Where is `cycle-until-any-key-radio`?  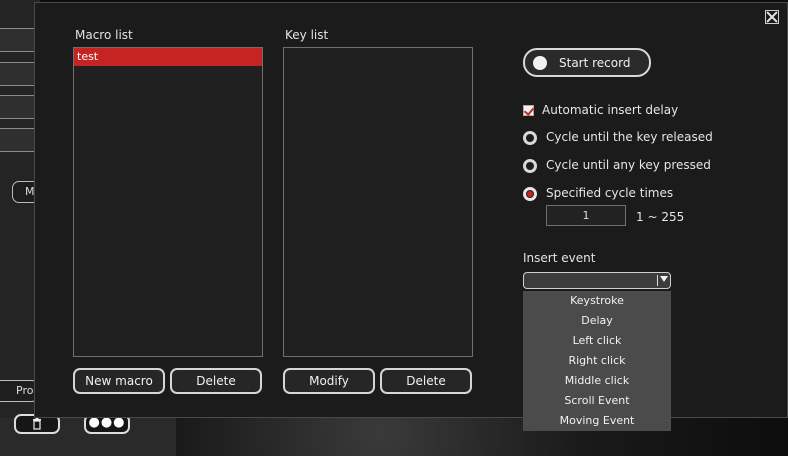 cycle-until-any-key-radio is located at coordinates (530, 166).